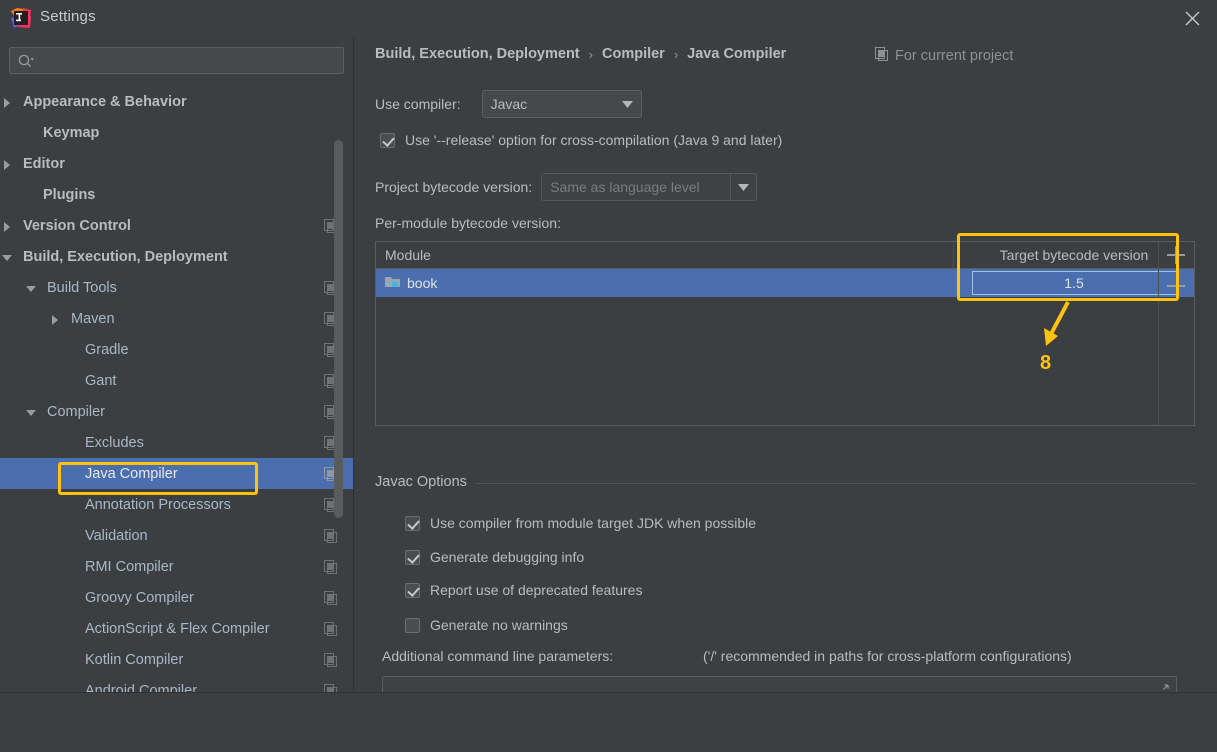 The width and height of the screenshot is (1217, 752). What do you see at coordinates (665, 255) in the screenshot?
I see `column-header-module: Module` at bounding box center [665, 255].